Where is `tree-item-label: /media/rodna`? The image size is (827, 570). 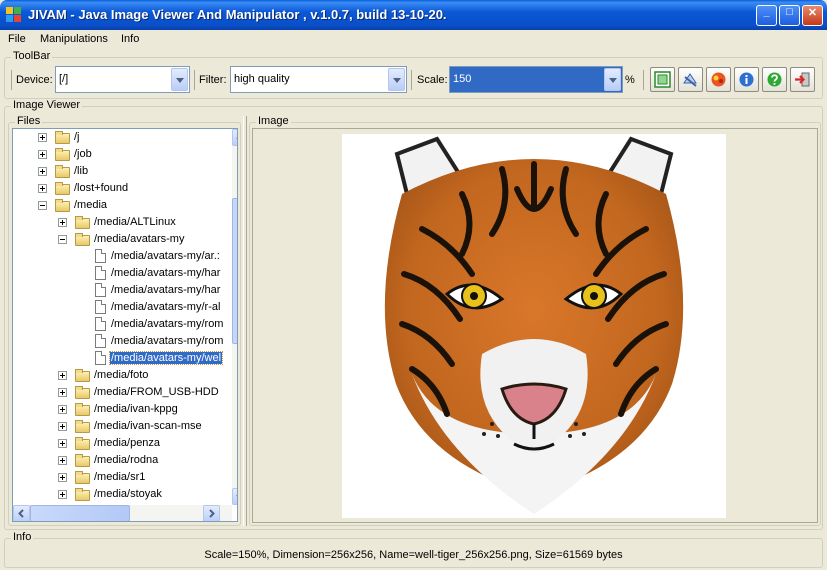 tree-item-label: /media/rodna is located at coordinates (126, 460).